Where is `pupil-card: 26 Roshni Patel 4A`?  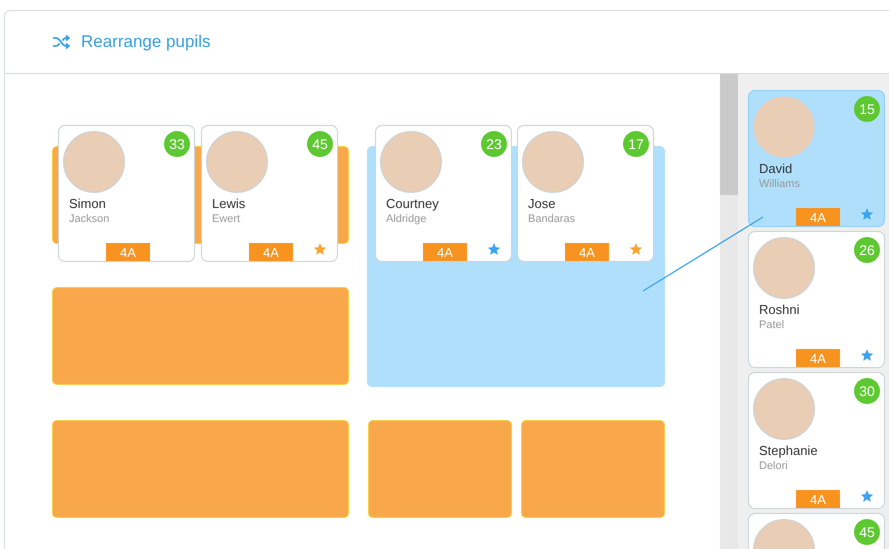 pupil-card: 26 Roshni Patel 4A is located at coordinates (816, 299).